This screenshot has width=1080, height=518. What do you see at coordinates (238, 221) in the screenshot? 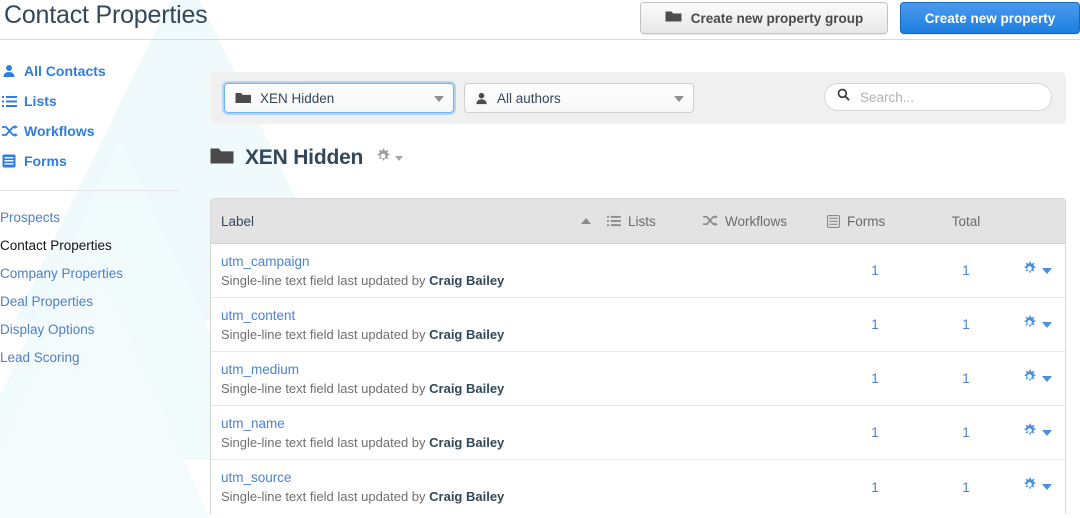
I see `column-header-label-text: Label` at bounding box center [238, 221].